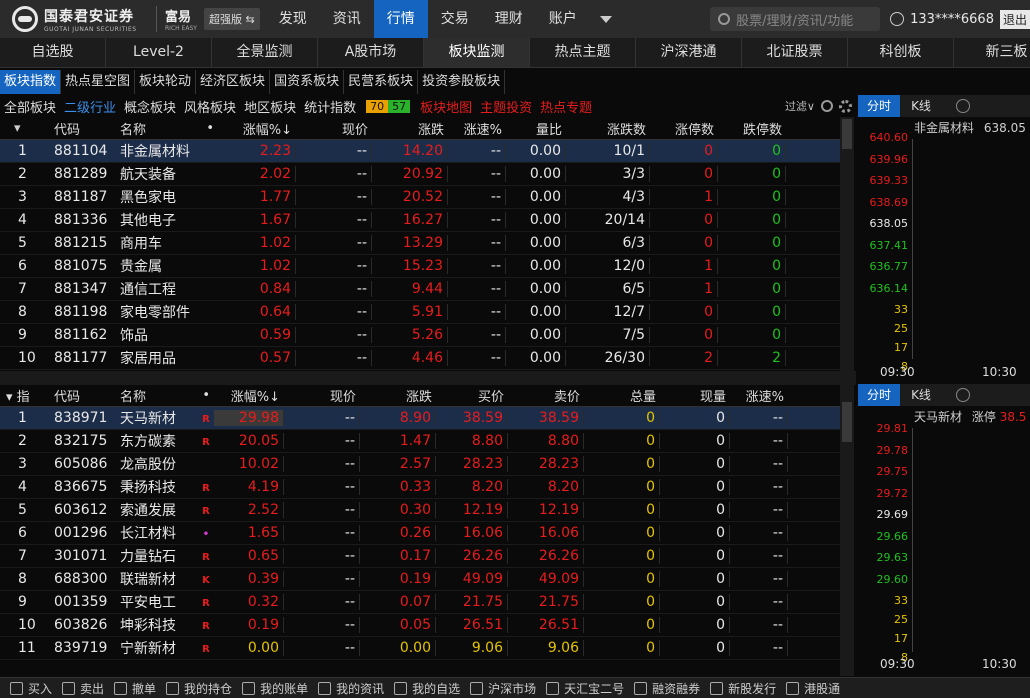 The image size is (1030, 698). Describe the element at coordinates (446, 106) in the screenshot. I see `link-sector-map: 板块地图` at that location.